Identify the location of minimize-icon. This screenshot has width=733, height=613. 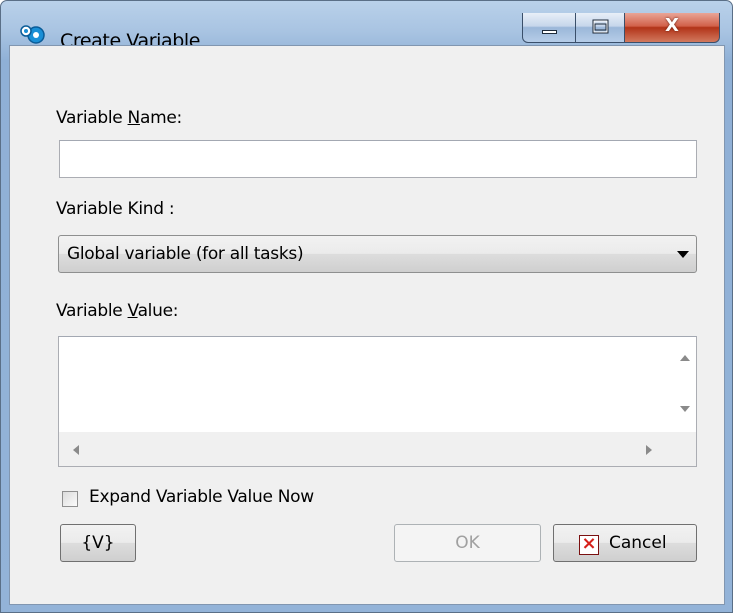
(549, 32).